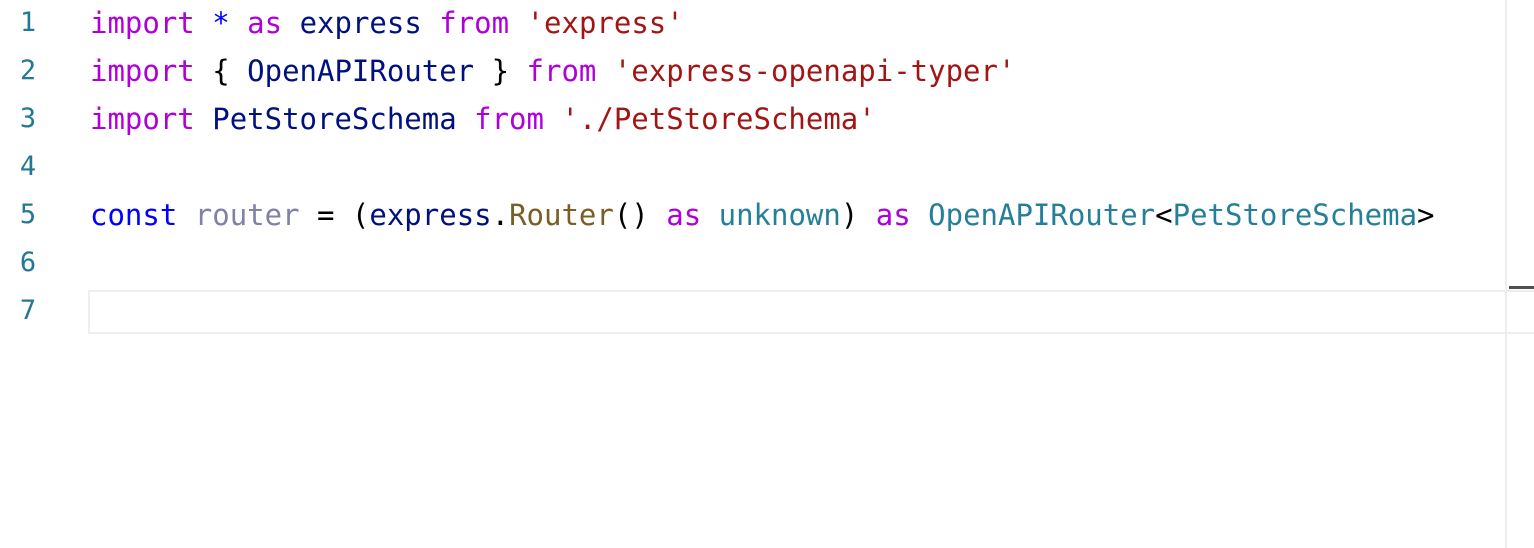 This screenshot has height=548, width=1534. What do you see at coordinates (28, 70) in the screenshot?
I see `line-number: 2` at bounding box center [28, 70].